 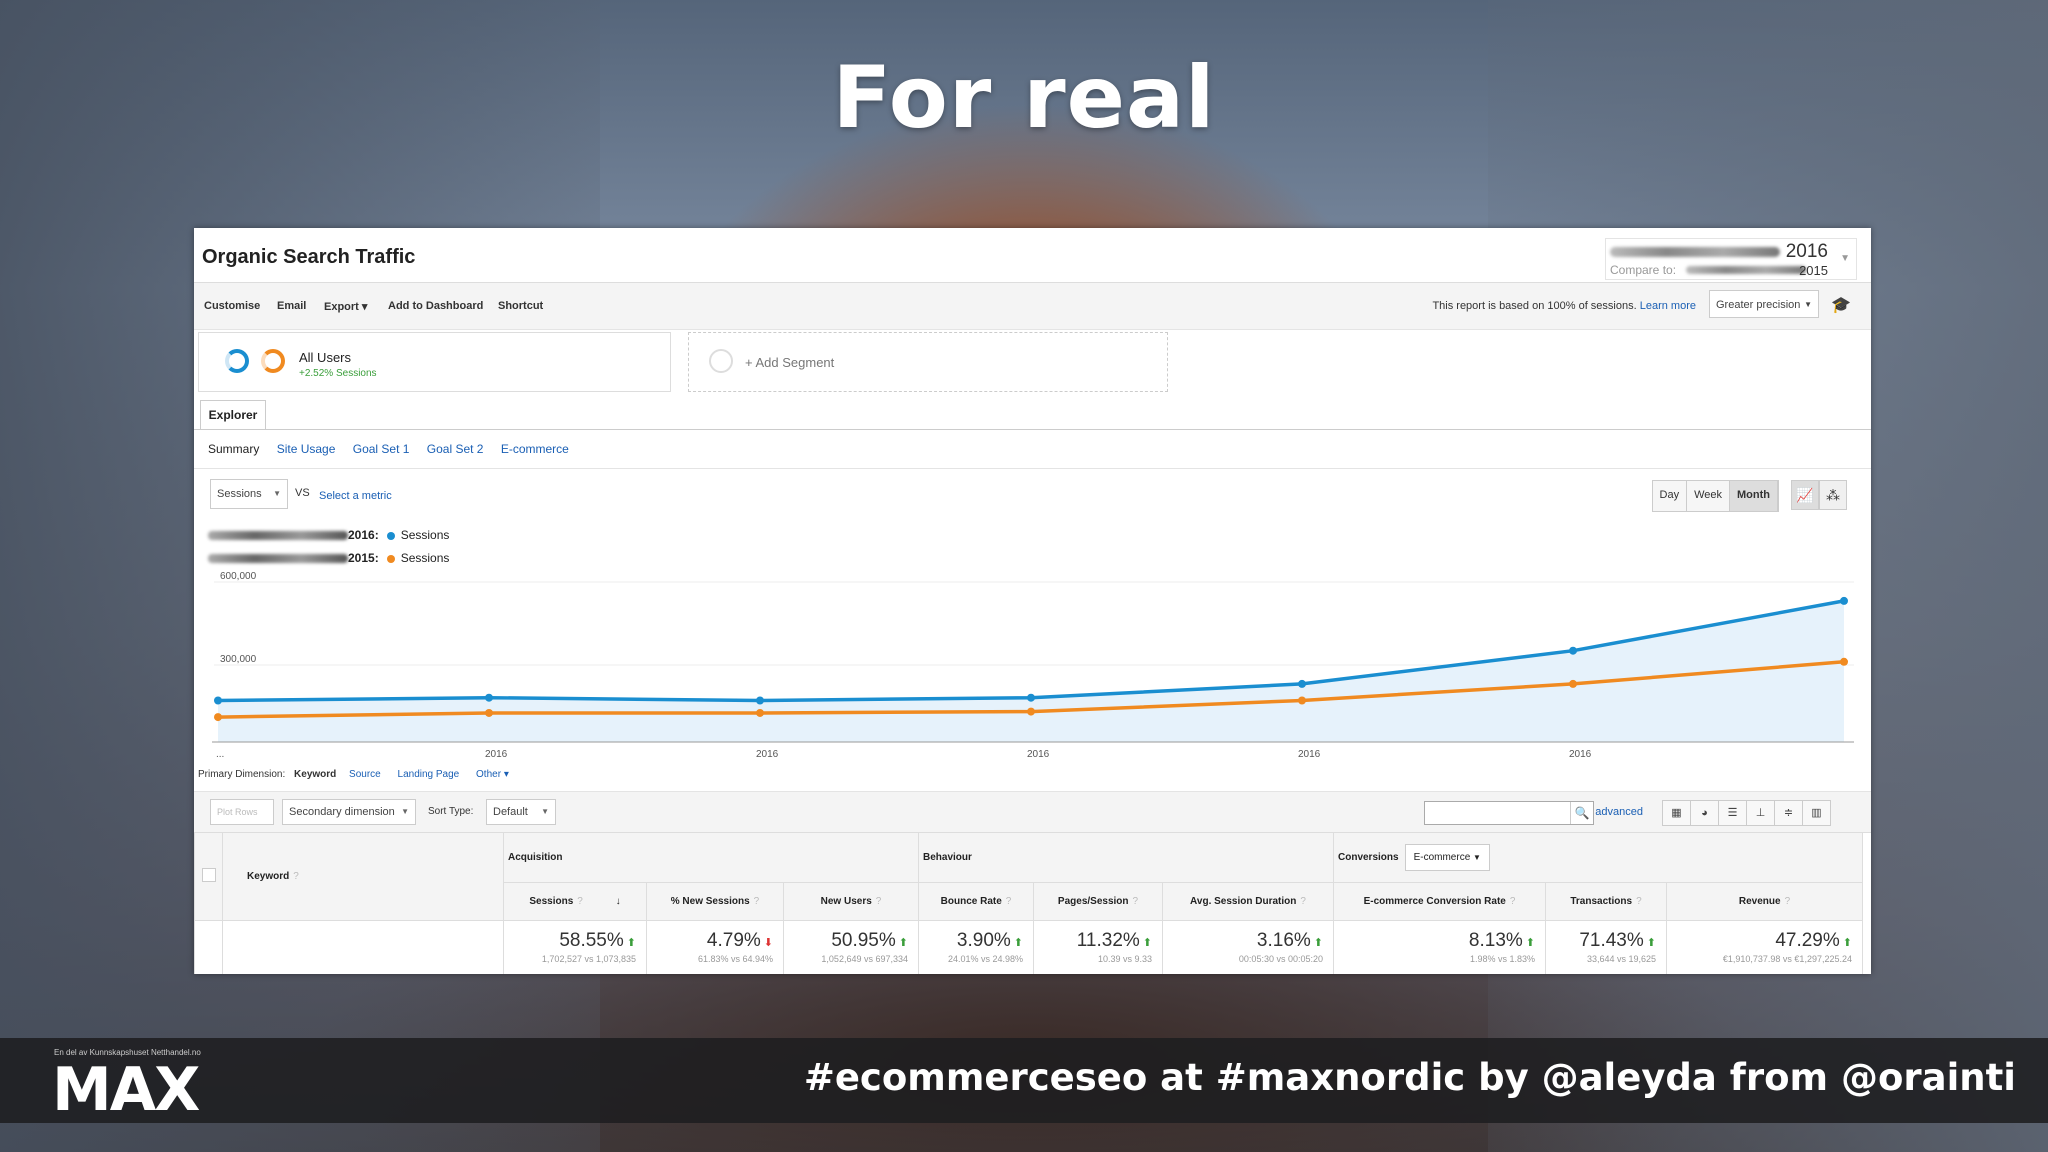 I want to click on keyword-column-header: Keyword?, so click(x=363, y=876).